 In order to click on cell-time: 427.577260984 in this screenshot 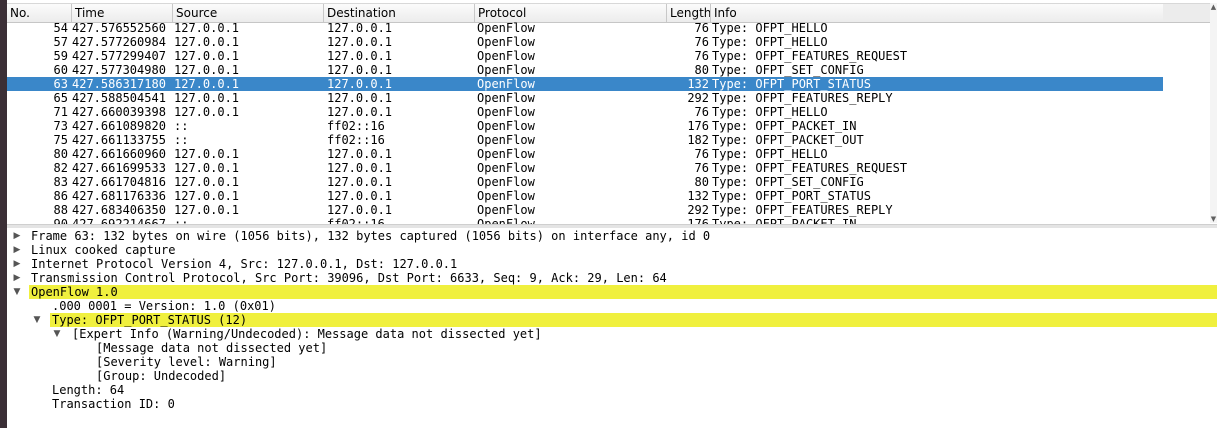, I will do `click(119, 42)`.